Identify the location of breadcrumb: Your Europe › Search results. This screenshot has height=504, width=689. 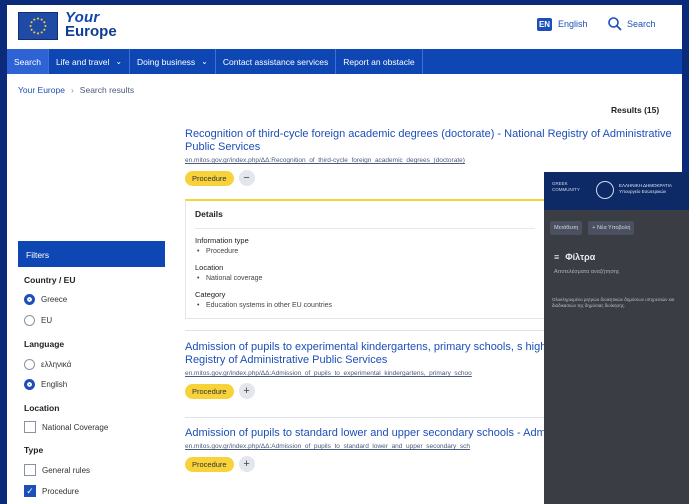
(76, 90).